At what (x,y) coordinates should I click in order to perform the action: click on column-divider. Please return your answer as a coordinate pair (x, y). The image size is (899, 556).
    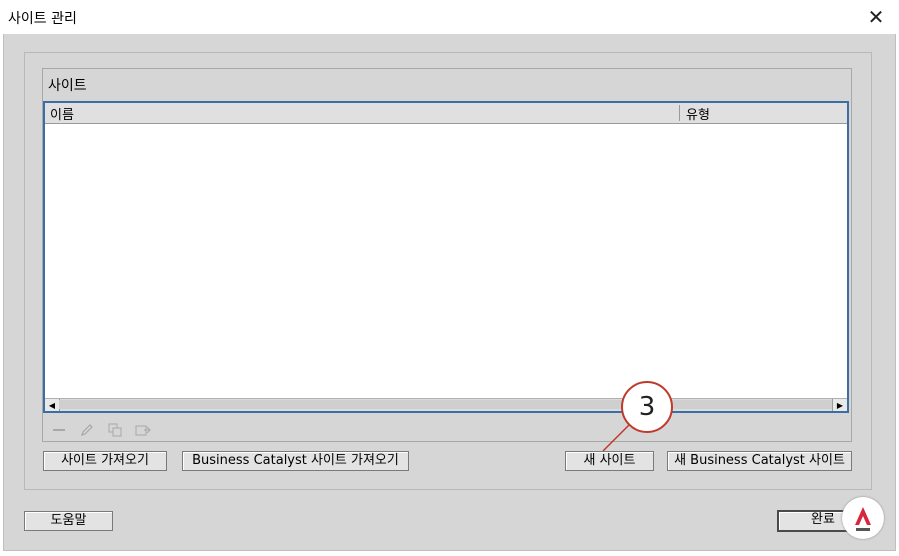
    Looking at the image, I should click on (679, 113).